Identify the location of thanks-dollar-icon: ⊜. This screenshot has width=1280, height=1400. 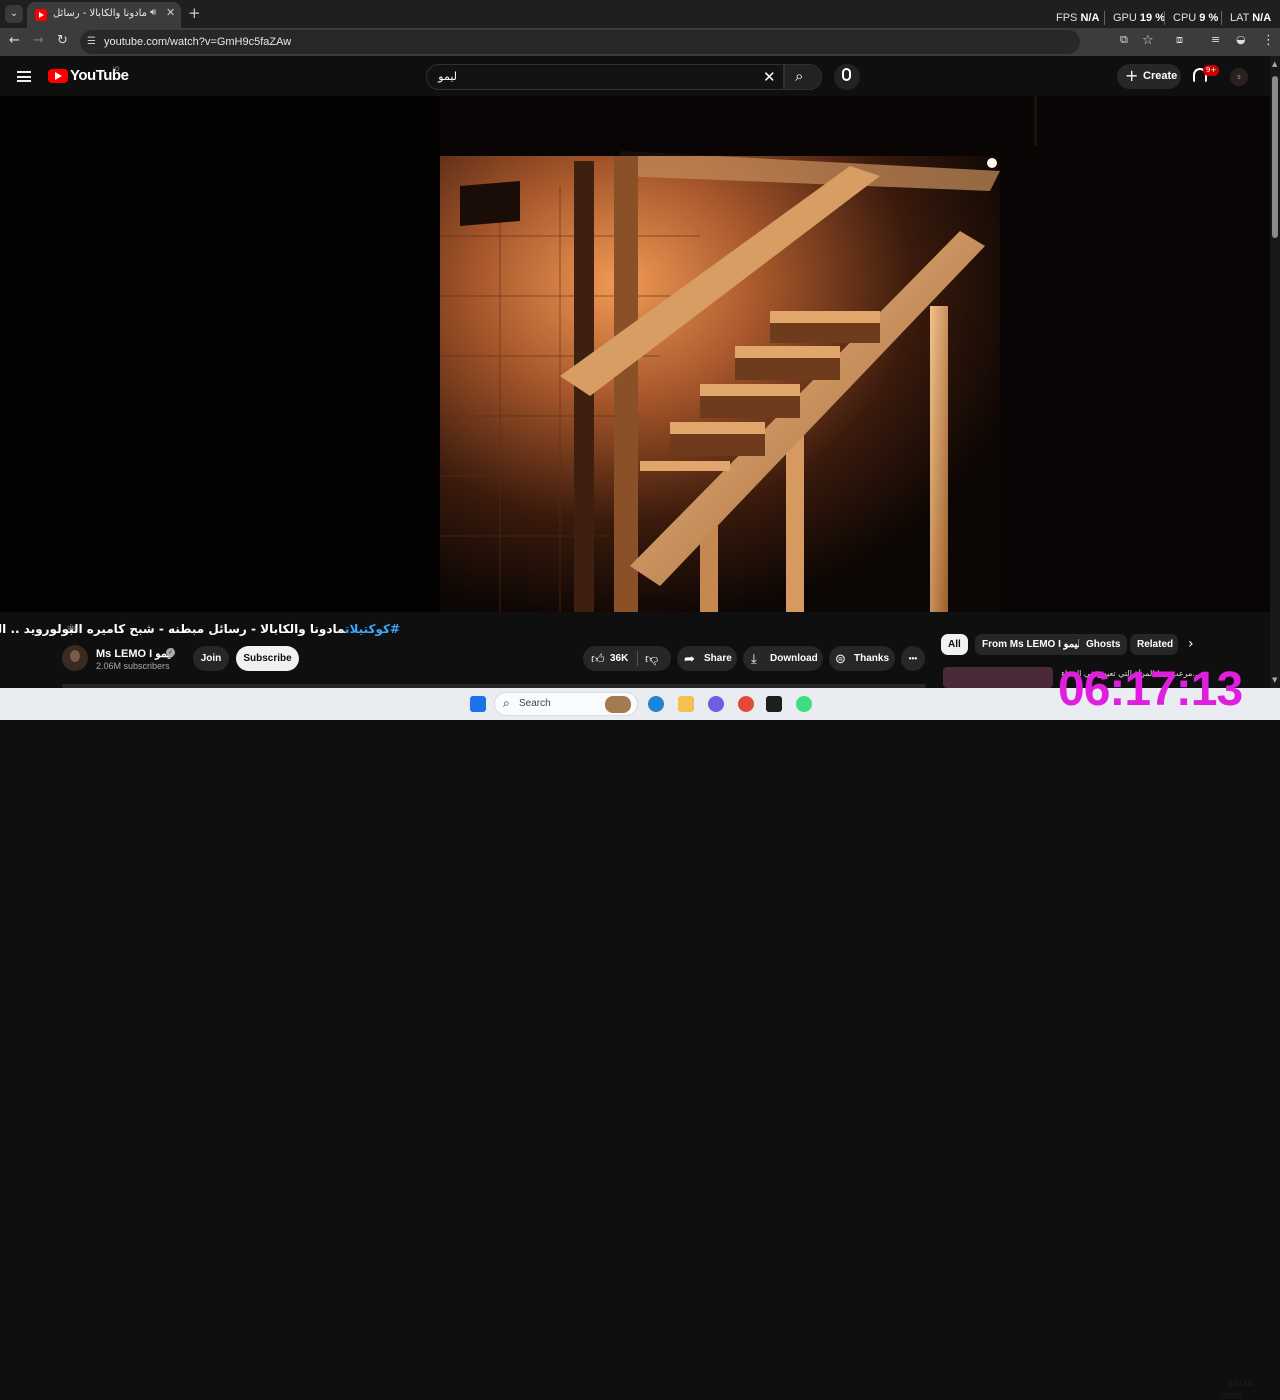
(840, 658).